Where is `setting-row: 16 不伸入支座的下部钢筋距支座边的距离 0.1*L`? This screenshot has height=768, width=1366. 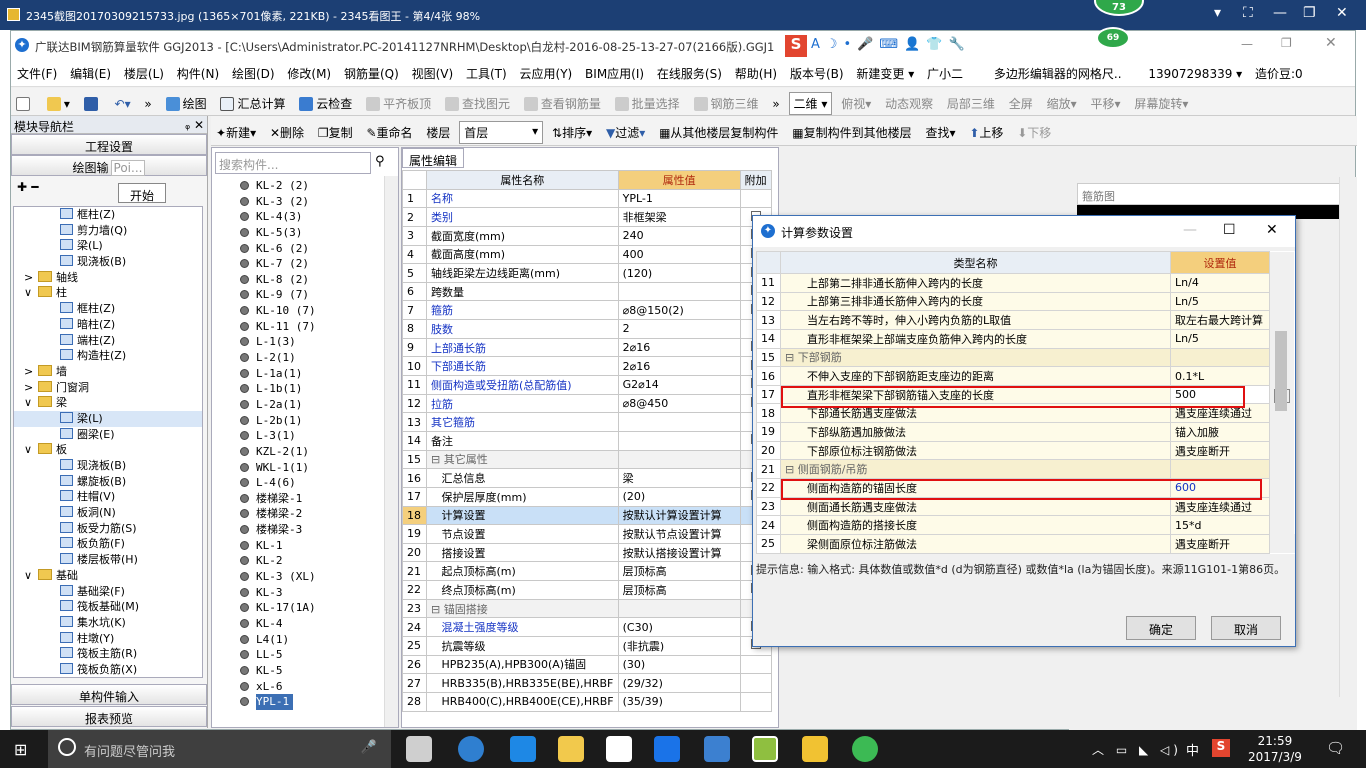
setting-row: 16 不伸入支座的下部钢筋距支座边的距离 0.1*L is located at coordinates (1025, 376).